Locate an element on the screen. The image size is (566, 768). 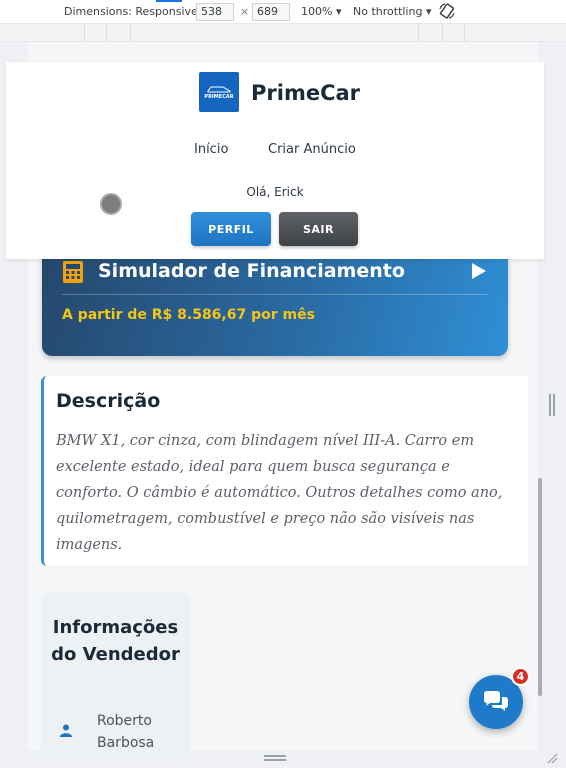
chat-bubbles-icon is located at coordinates (496, 701).